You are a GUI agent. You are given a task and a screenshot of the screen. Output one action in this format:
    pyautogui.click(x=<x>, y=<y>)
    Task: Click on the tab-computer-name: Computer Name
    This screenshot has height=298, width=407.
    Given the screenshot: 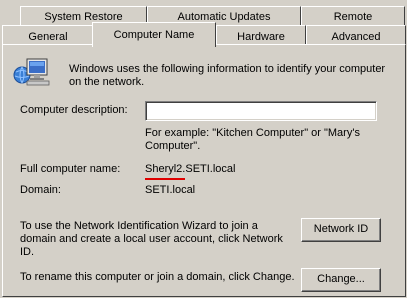 What is the action you would take?
    pyautogui.click(x=154, y=34)
    